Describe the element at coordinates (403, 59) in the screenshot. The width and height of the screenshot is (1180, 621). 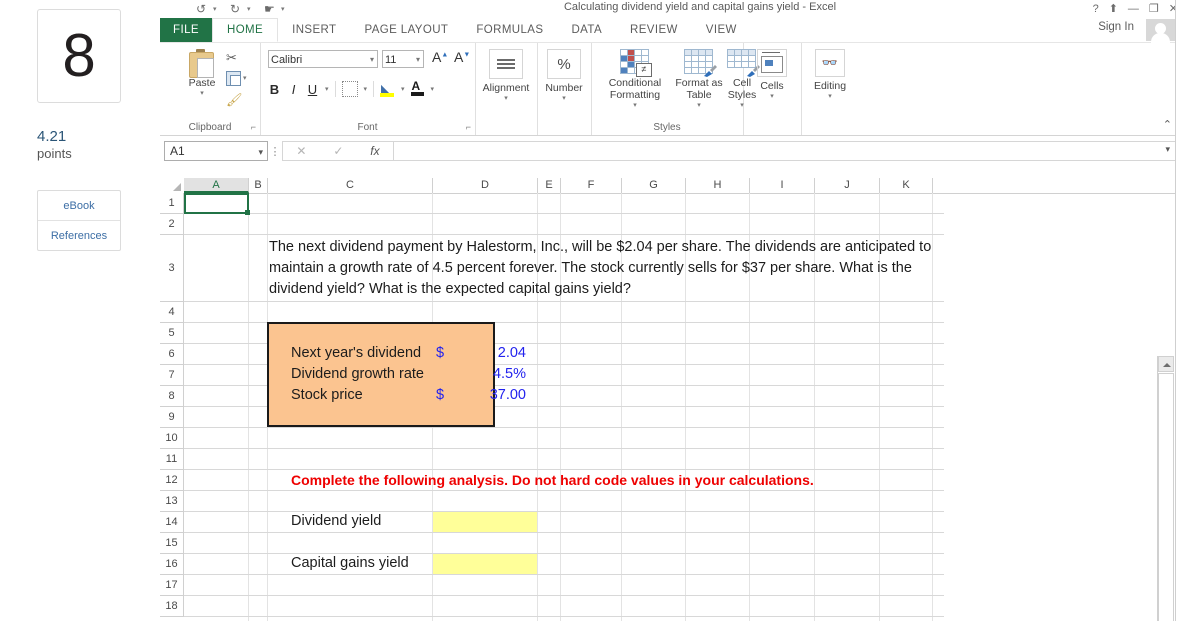
I see `font-size-input: 11 ▾` at that location.